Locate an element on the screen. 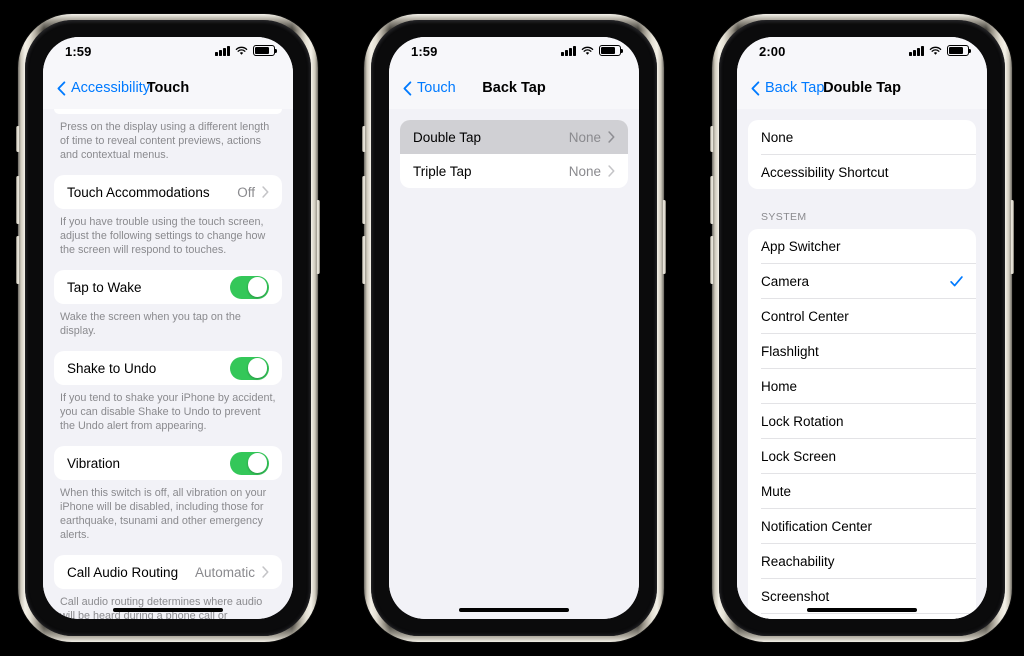  row-option-none: None is located at coordinates (862, 137).